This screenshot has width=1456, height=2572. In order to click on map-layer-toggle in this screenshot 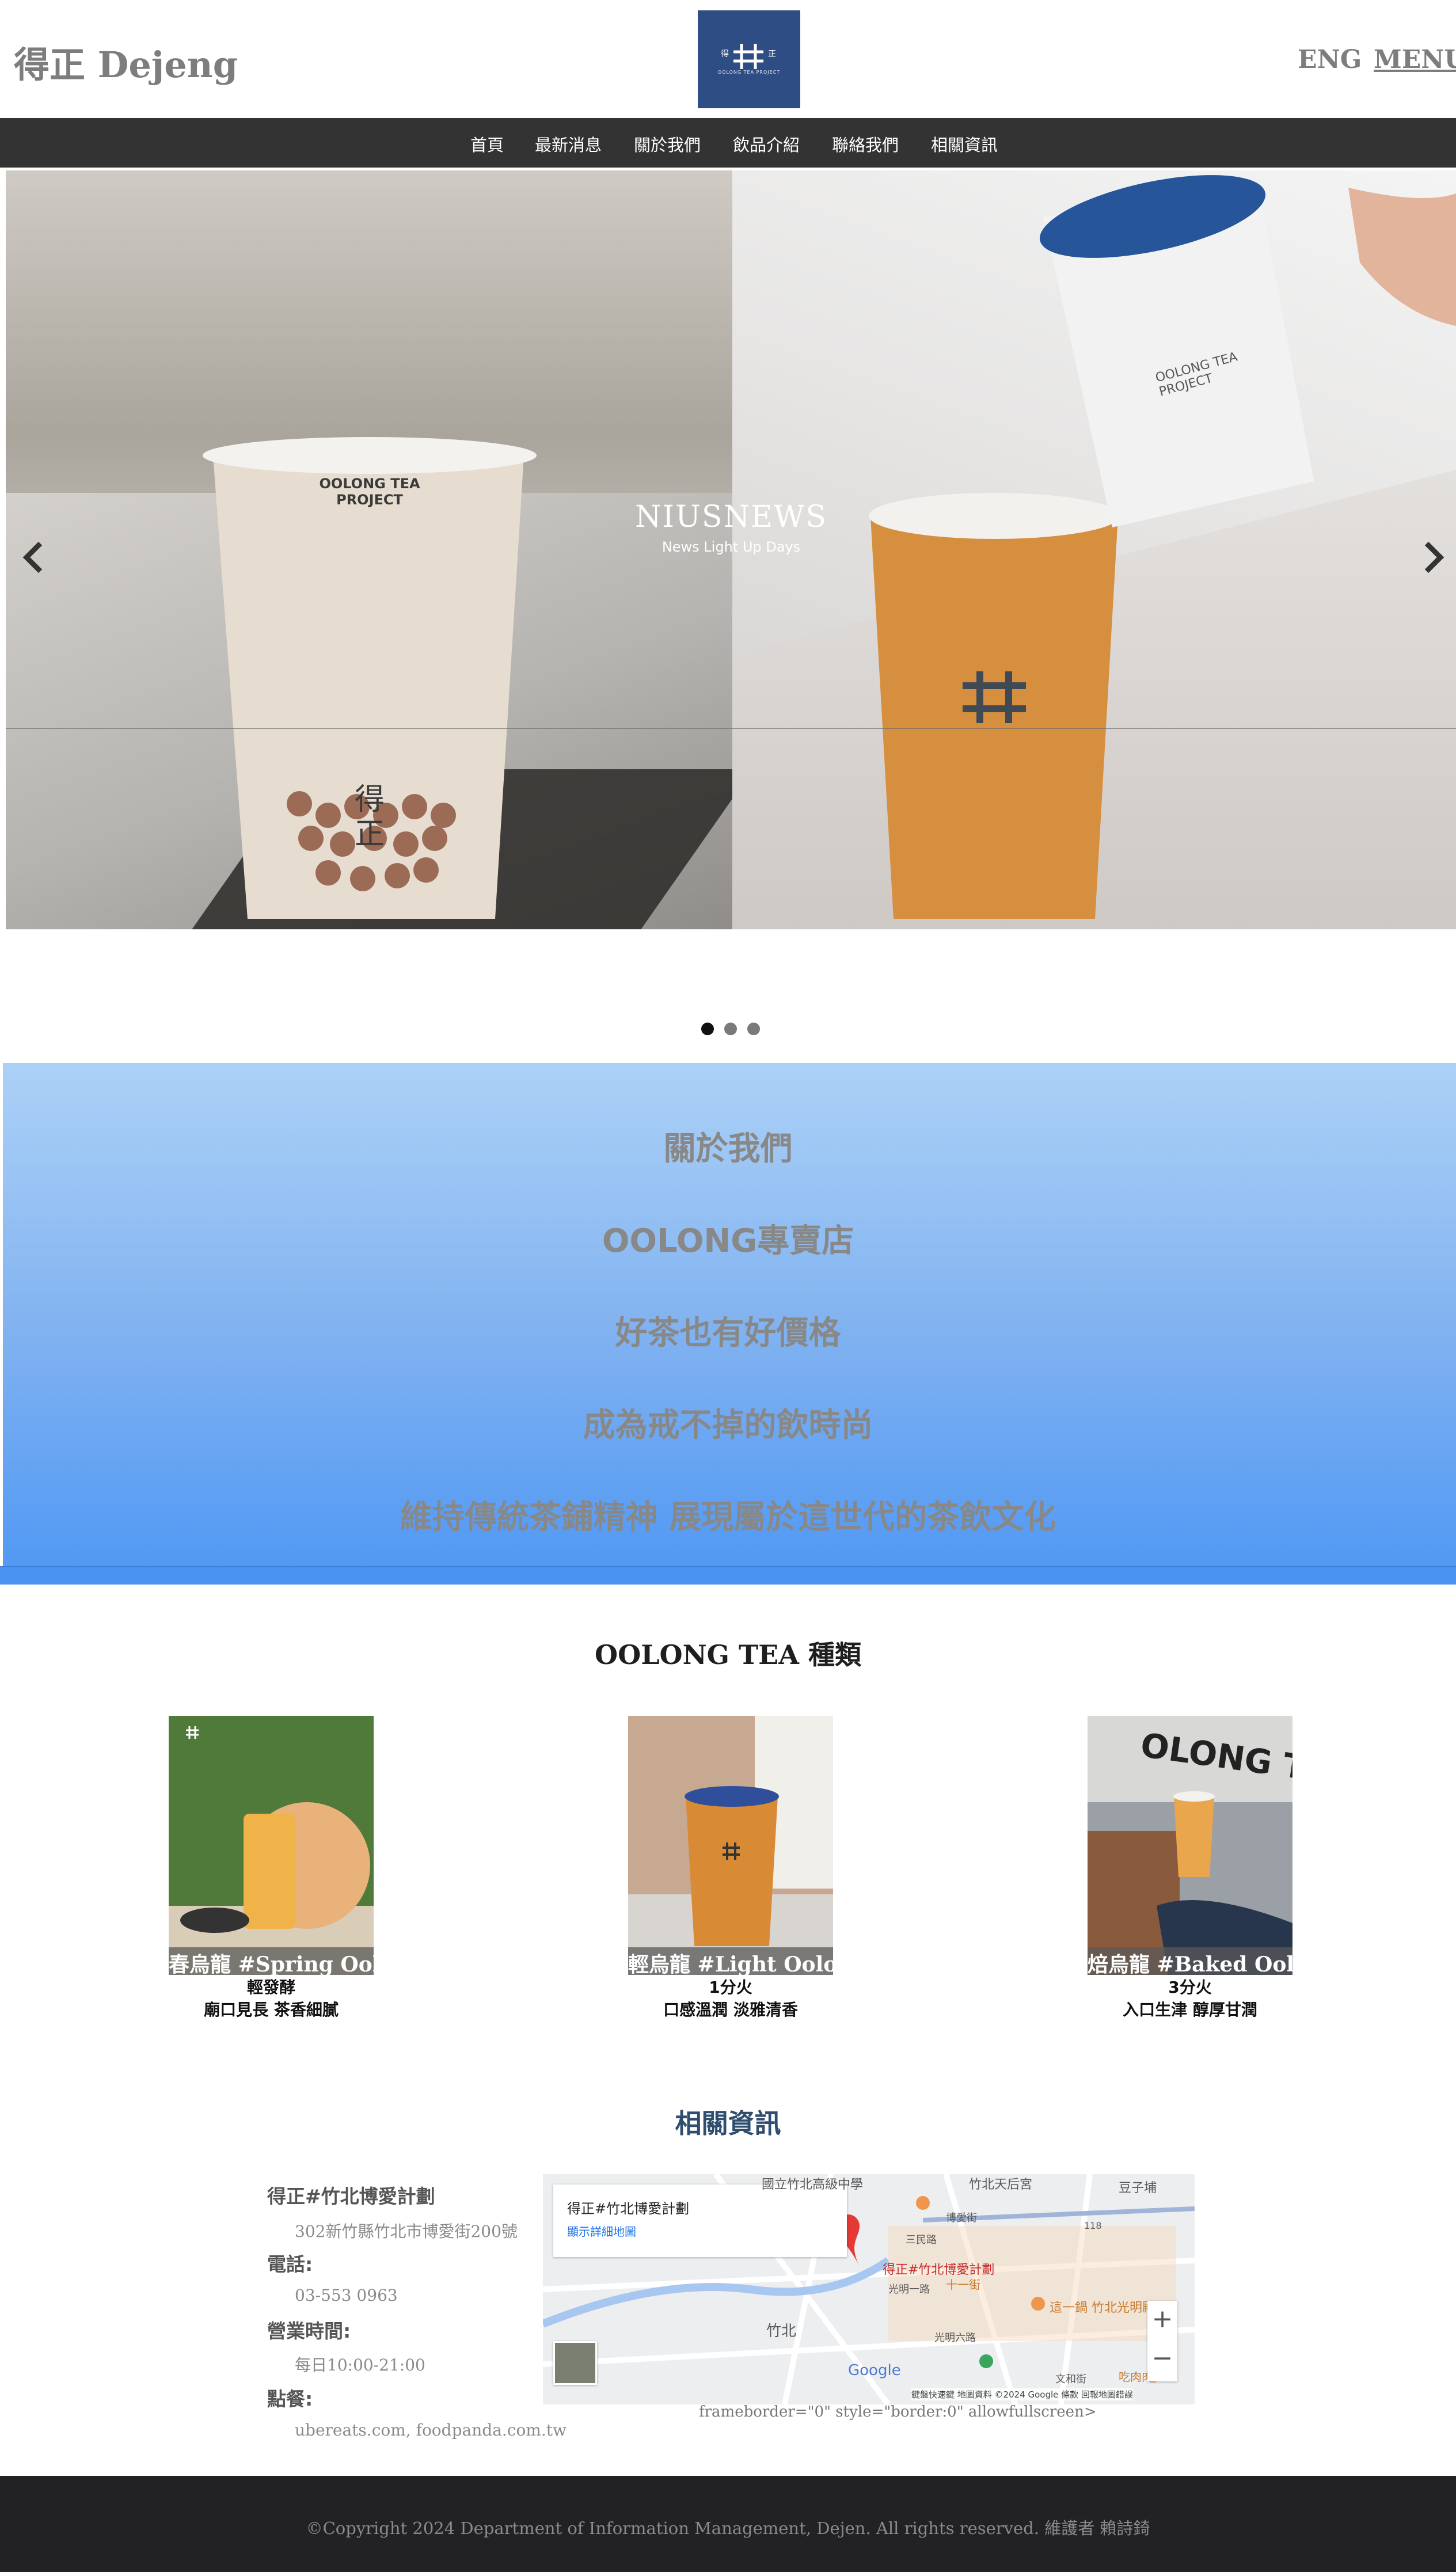, I will do `click(575, 2363)`.